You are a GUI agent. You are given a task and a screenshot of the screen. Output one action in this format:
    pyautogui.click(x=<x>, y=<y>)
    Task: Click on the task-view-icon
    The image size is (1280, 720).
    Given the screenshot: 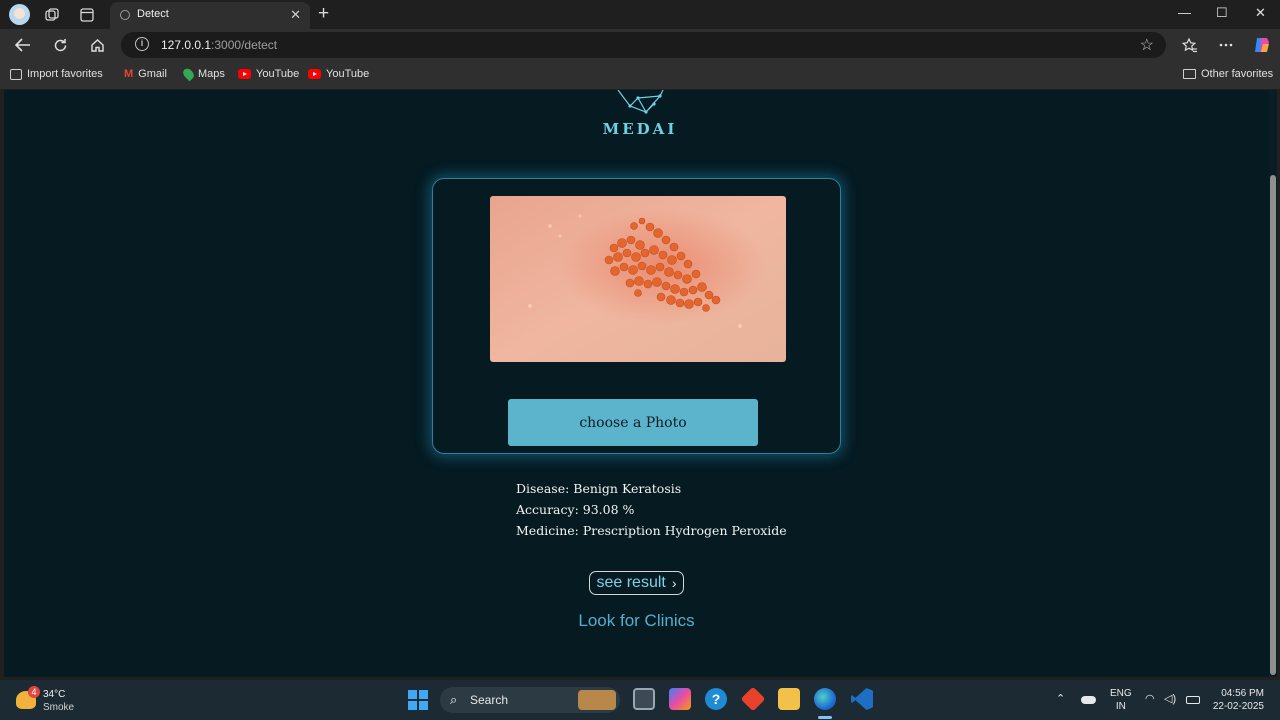 What is the action you would take?
    pyautogui.click(x=644, y=699)
    